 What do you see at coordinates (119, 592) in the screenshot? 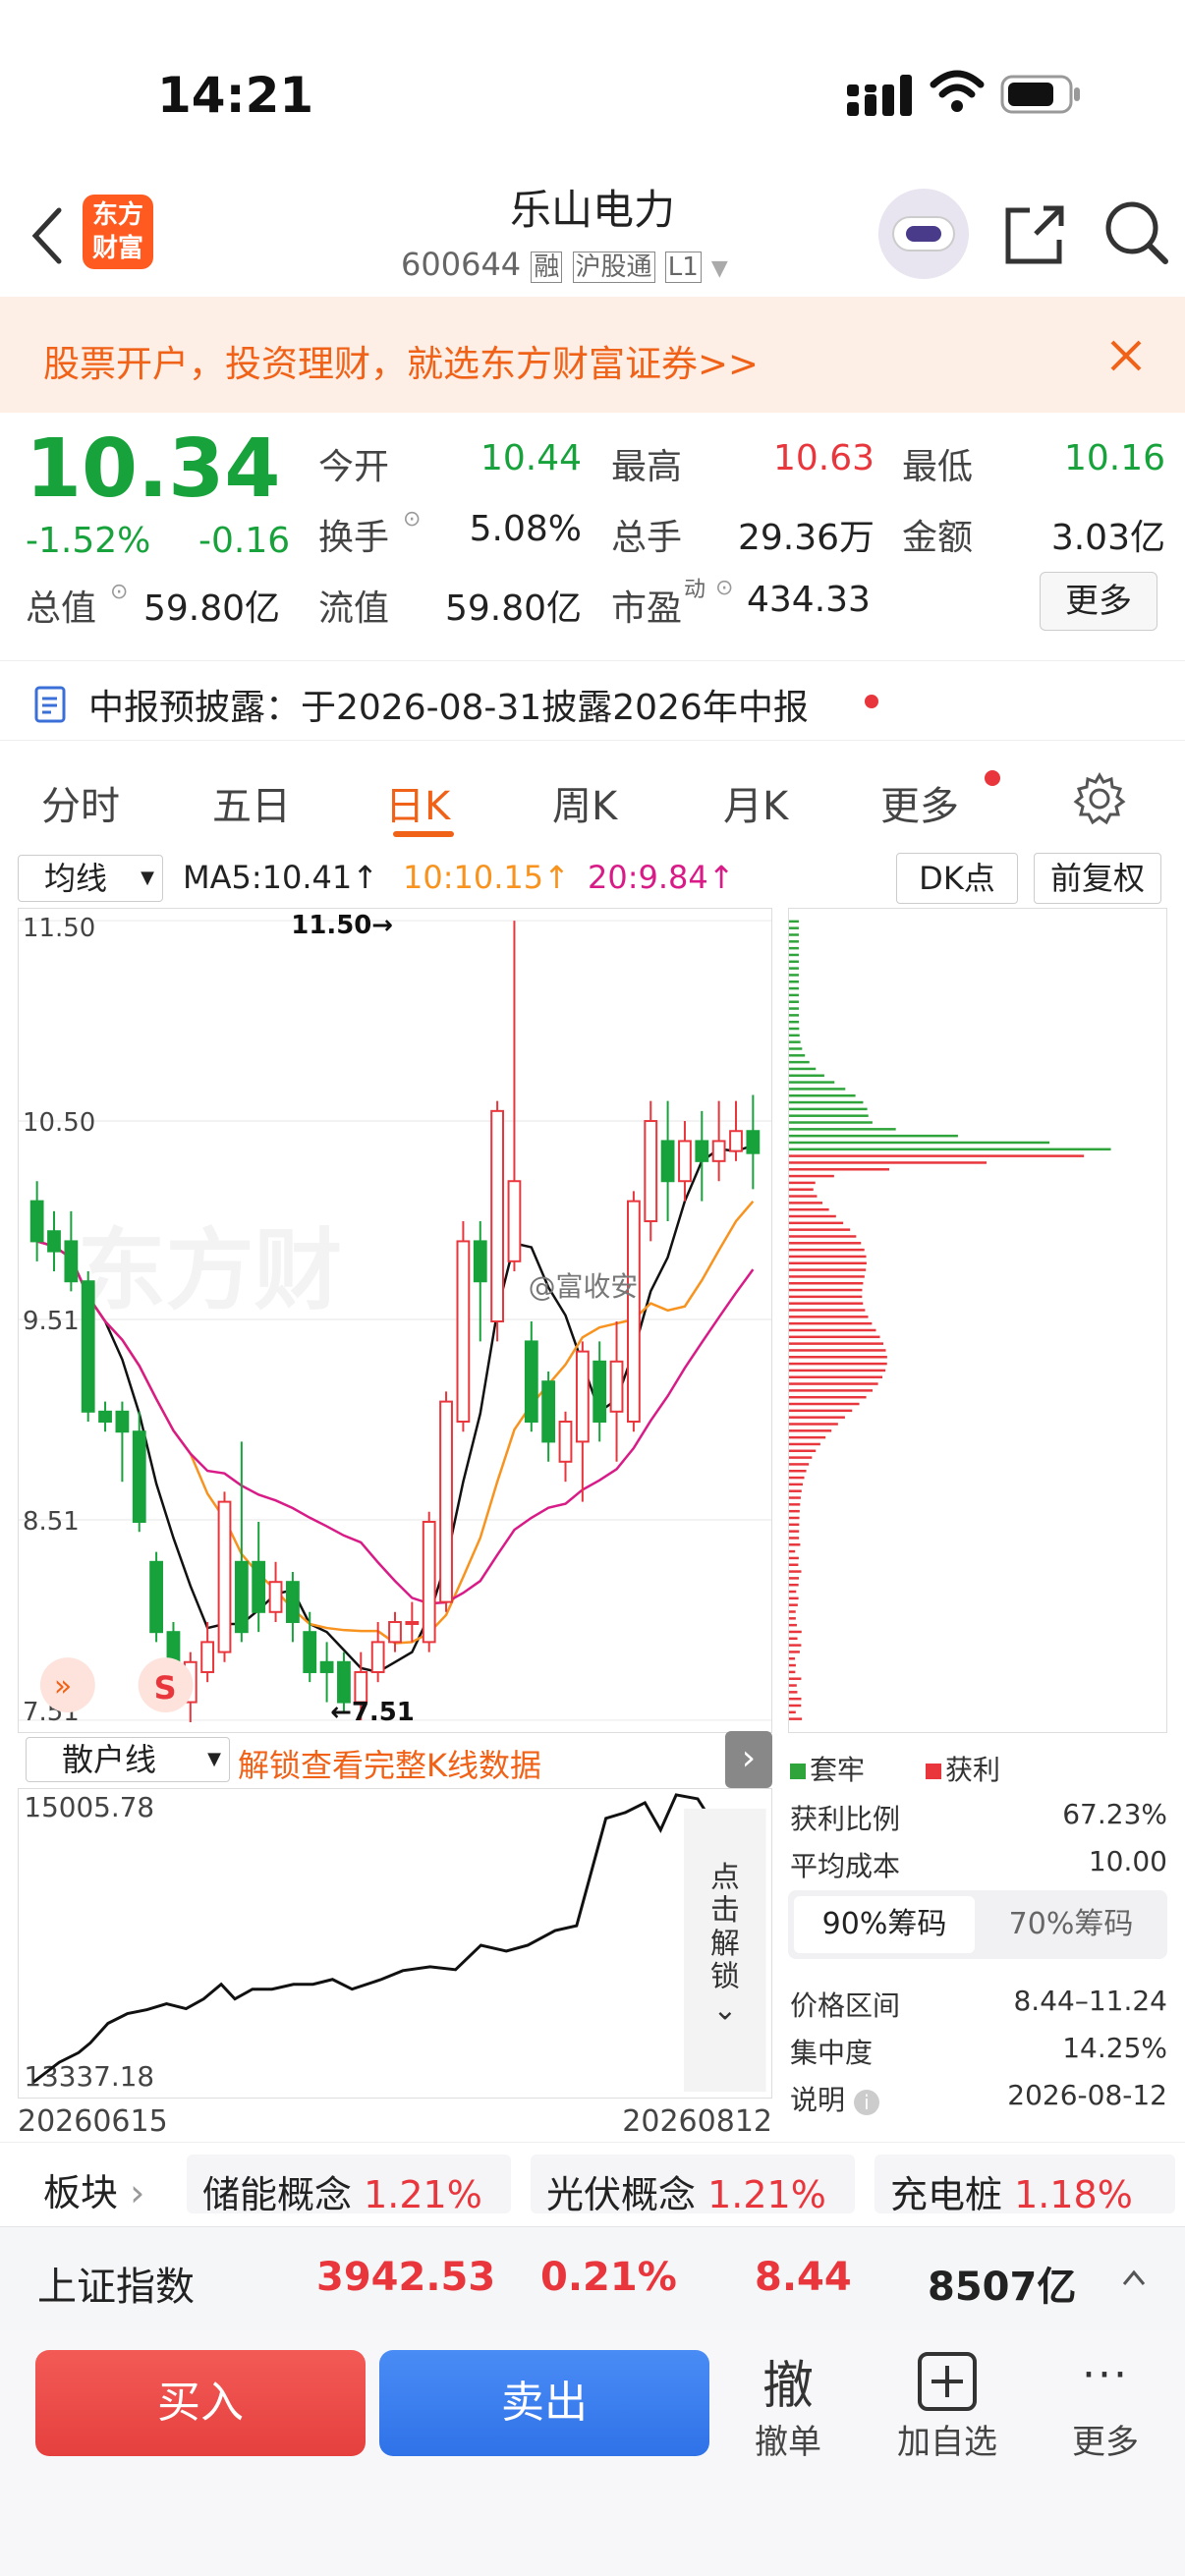
I see `info-icon: ⊙` at bounding box center [119, 592].